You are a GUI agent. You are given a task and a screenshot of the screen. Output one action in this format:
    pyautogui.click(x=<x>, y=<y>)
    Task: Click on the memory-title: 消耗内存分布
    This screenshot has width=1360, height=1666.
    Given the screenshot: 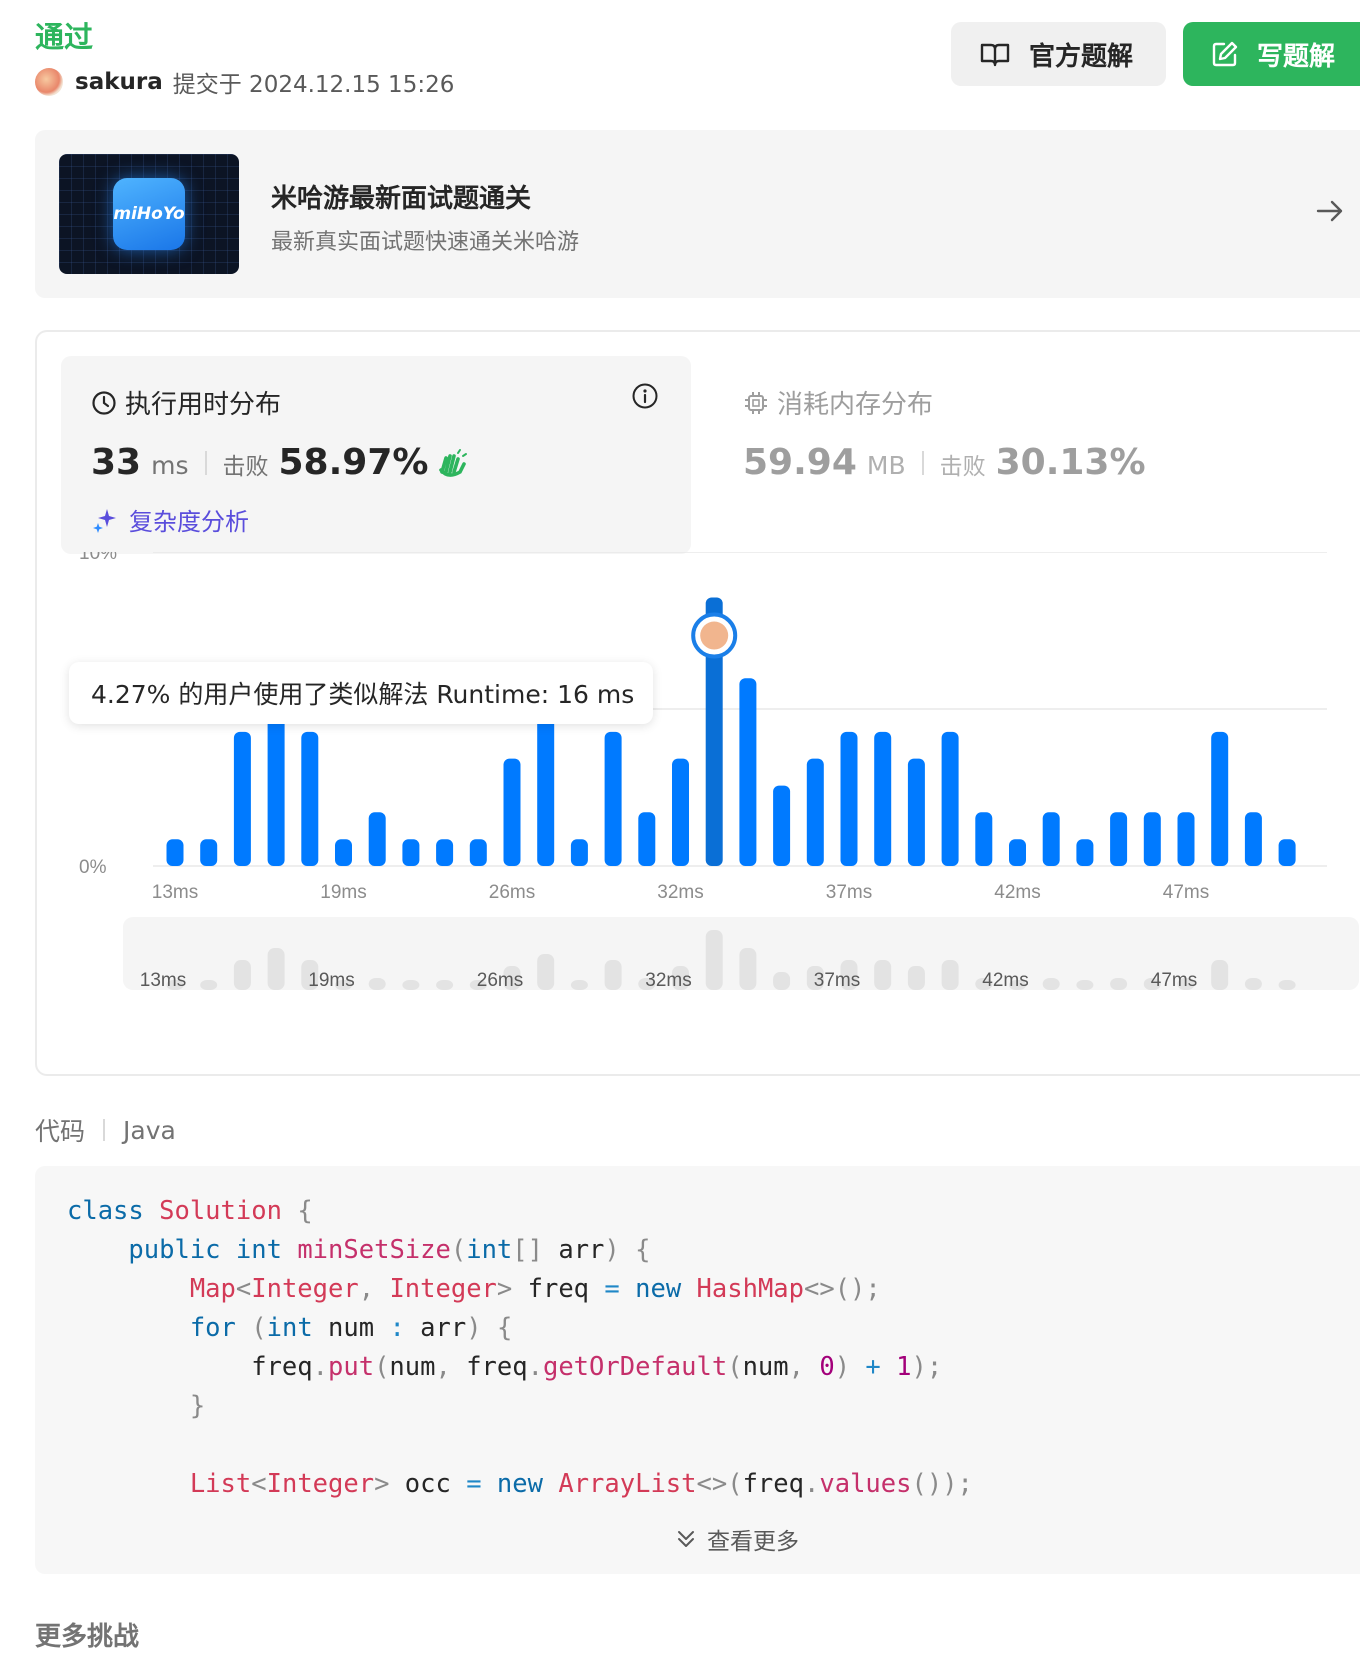 What is the action you would take?
    pyautogui.click(x=838, y=402)
    